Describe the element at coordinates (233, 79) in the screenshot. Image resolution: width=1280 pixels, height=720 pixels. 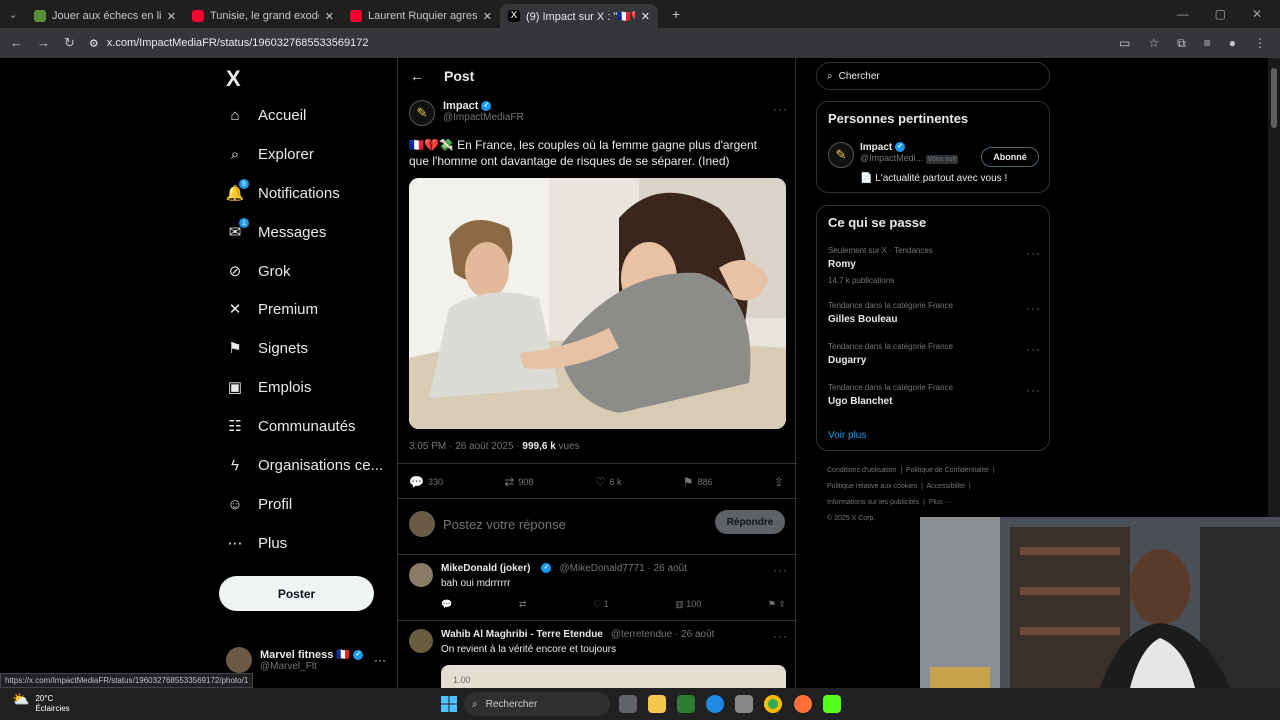
I see `x-logo-icon: X` at that location.